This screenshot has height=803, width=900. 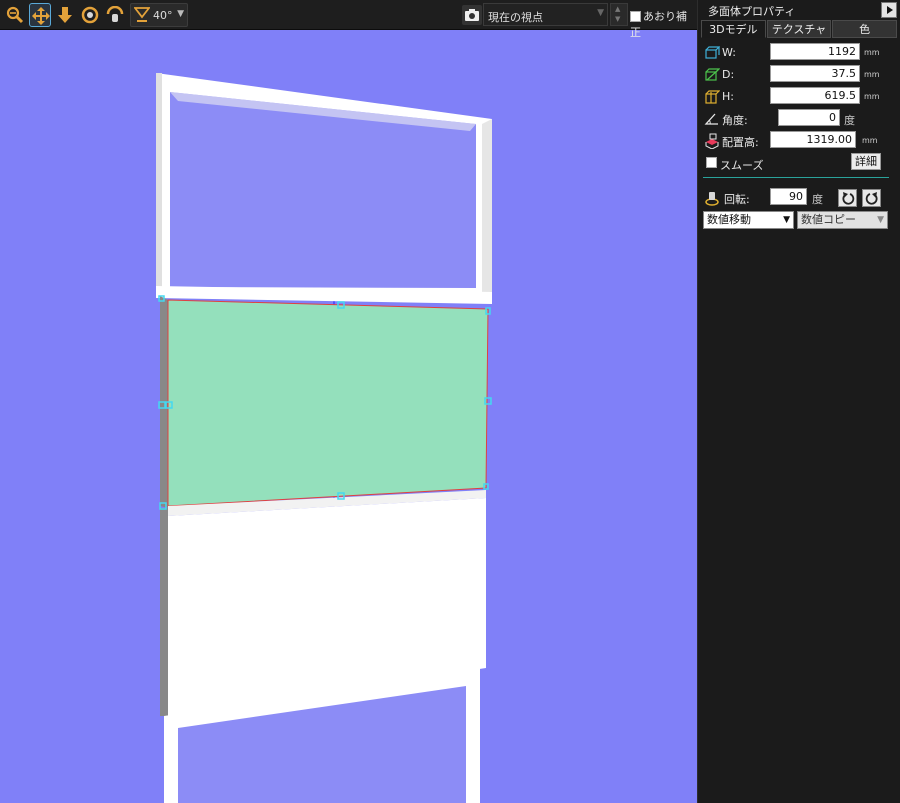 What do you see at coordinates (711, 119) in the screenshot?
I see `angle-icon` at bounding box center [711, 119].